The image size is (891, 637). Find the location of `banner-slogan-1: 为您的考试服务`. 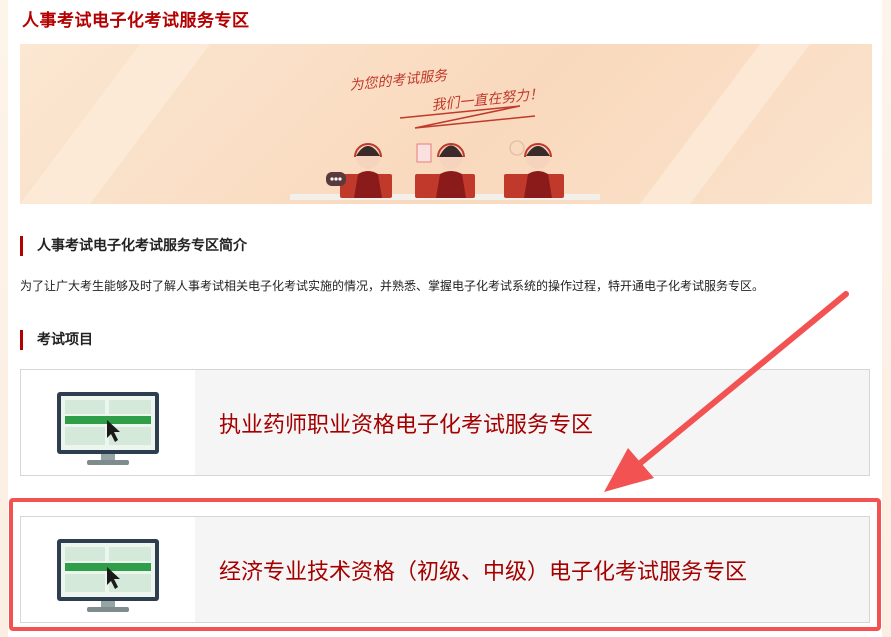

banner-slogan-1: 为您的考试服务 is located at coordinates (399, 81).